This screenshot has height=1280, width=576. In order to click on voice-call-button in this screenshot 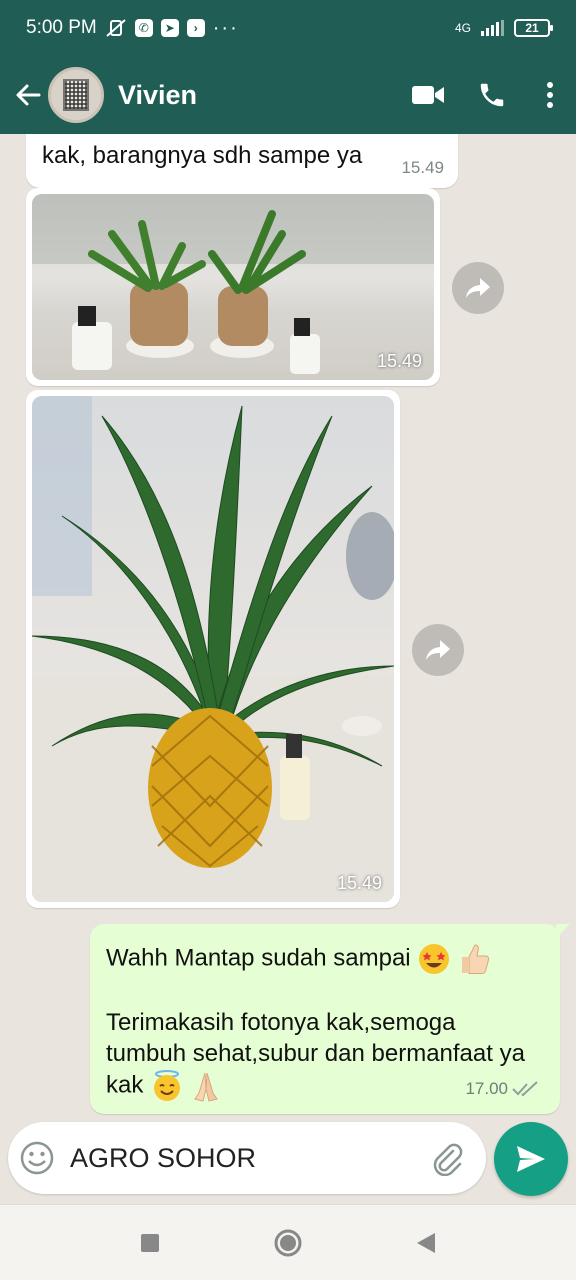, I will do `click(492, 95)`.